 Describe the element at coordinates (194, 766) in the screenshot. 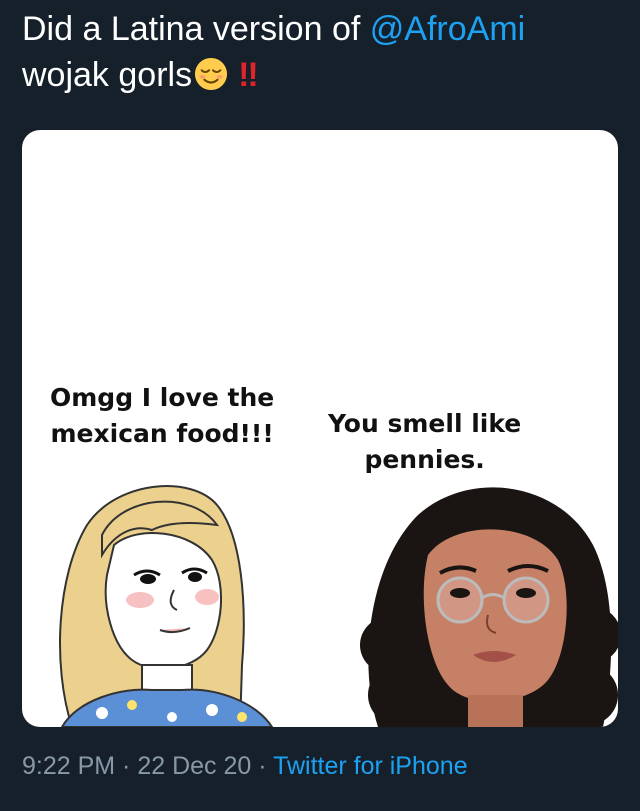

I see `tweet-date: 22 Dec 20` at that location.